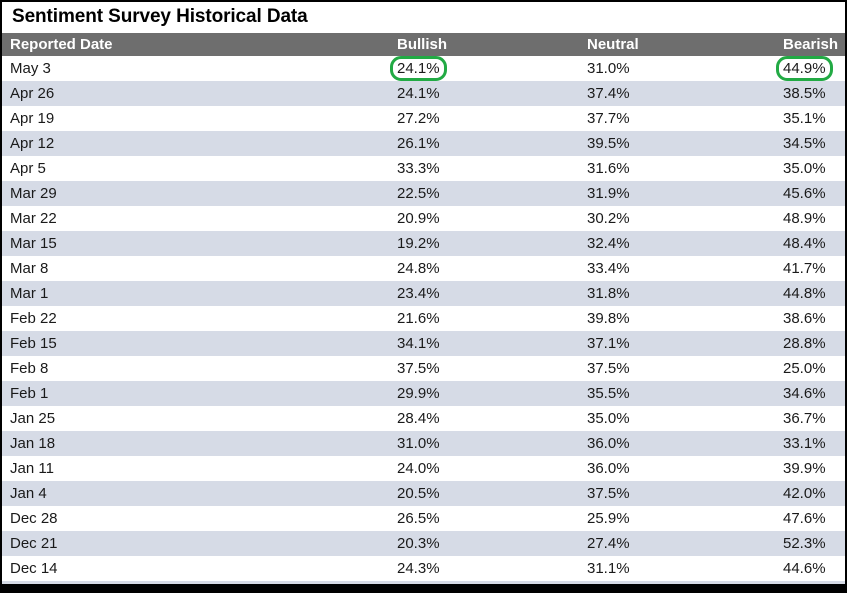 Image resolution: width=847 pixels, height=593 pixels. Describe the element at coordinates (482, 118) in the screenshot. I see `cell-bullish: 27.2%` at that location.